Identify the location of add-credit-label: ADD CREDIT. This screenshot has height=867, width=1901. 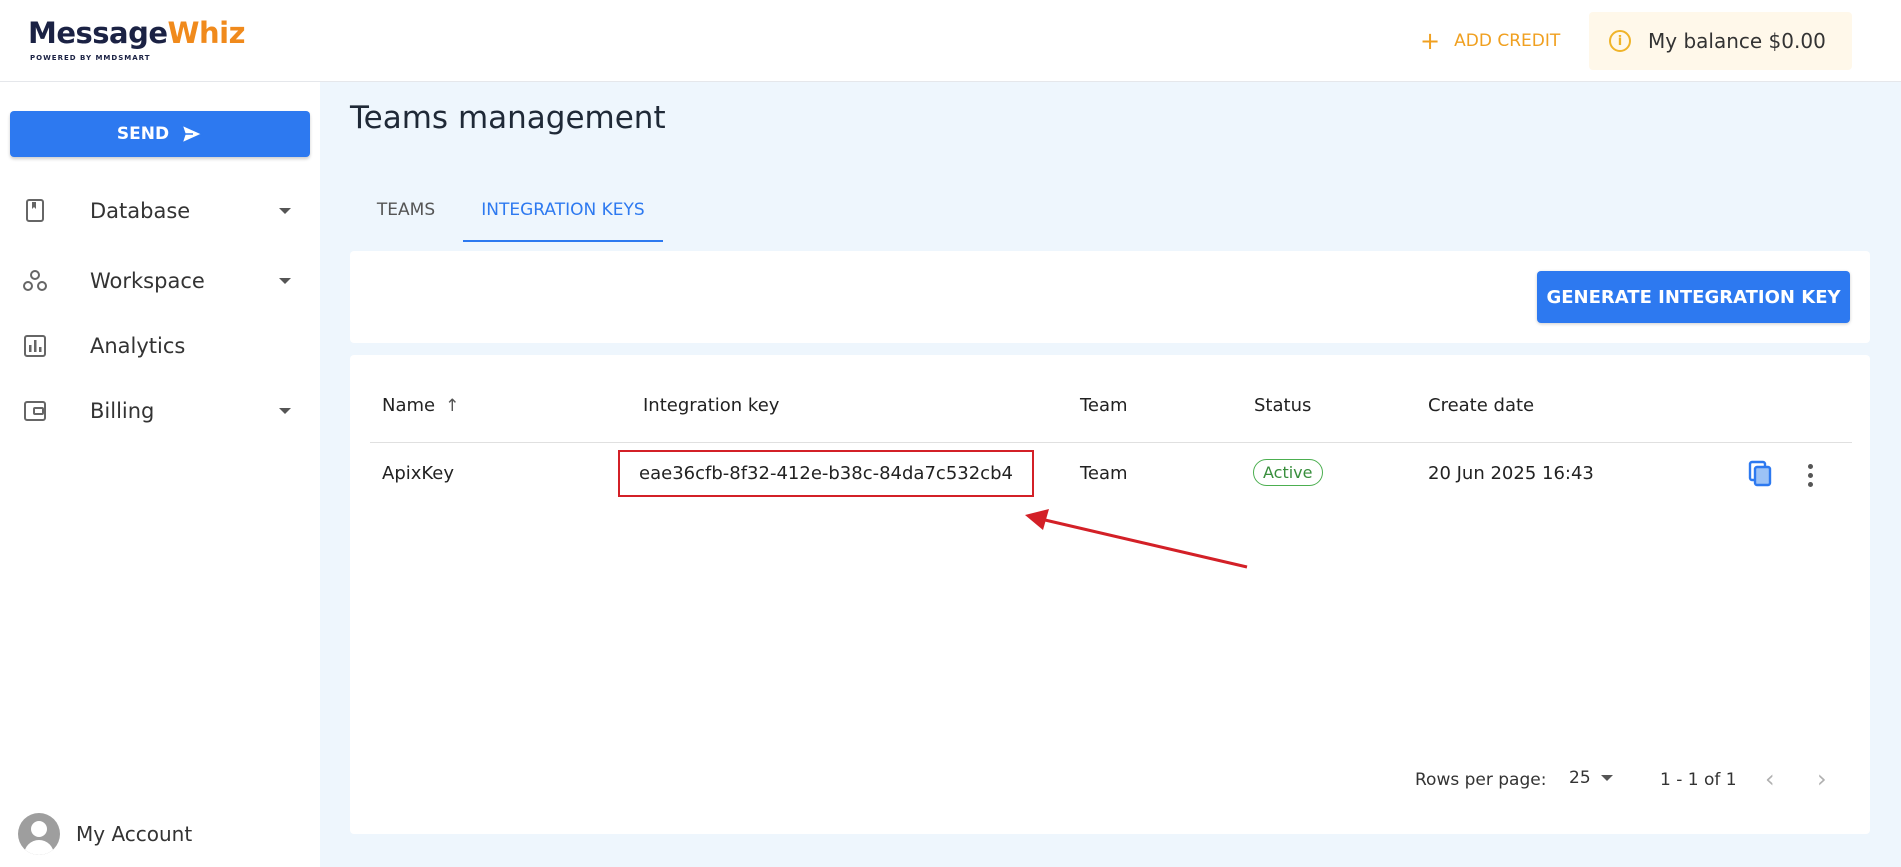
(1507, 41).